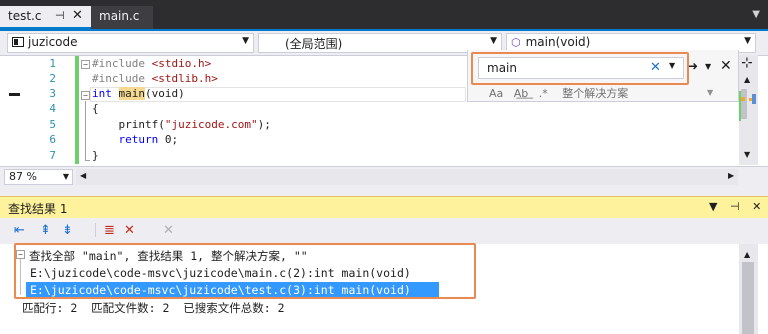  What do you see at coordinates (496, 93) in the screenshot?
I see `match-case-toggle: Aa` at bounding box center [496, 93].